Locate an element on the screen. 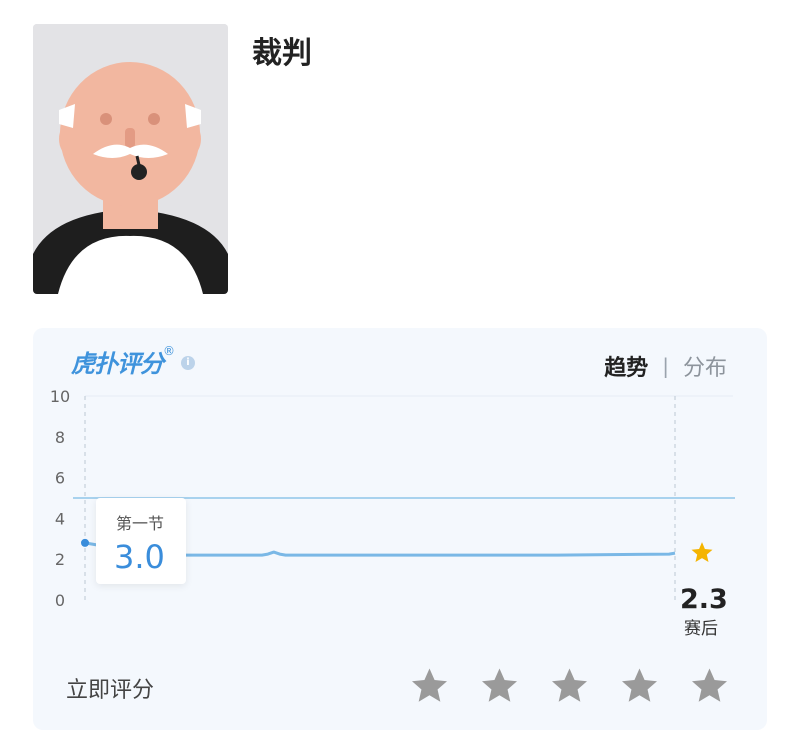 Image resolution: width=800 pixels, height=751 pixels. referee-illustration is located at coordinates (130, 159).